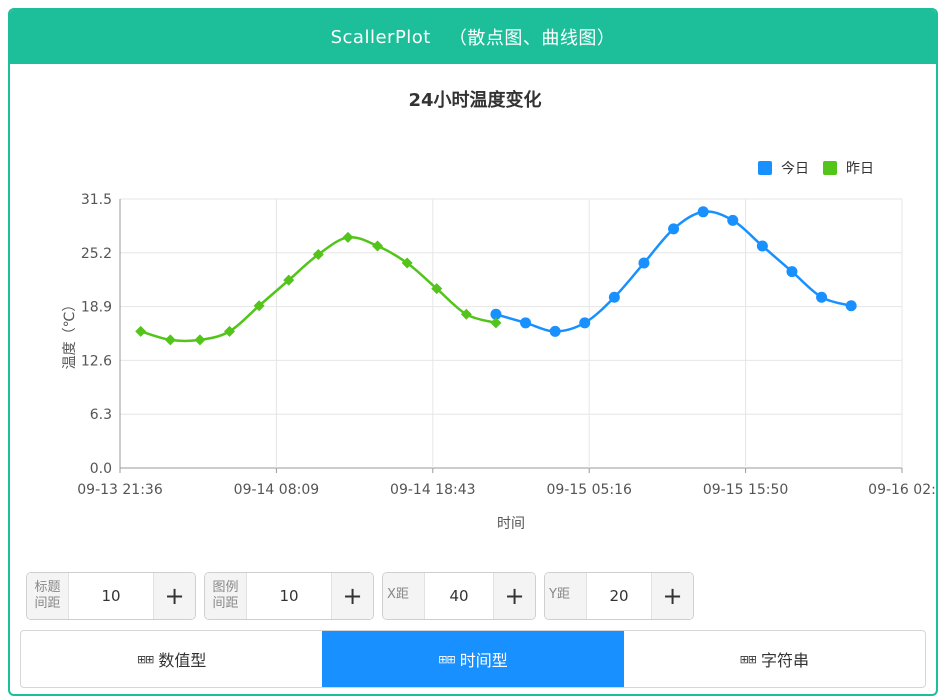  Describe the element at coordinates (120, 490) in the screenshot. I see `x-tick-label: 09-13 21:36` at that location.